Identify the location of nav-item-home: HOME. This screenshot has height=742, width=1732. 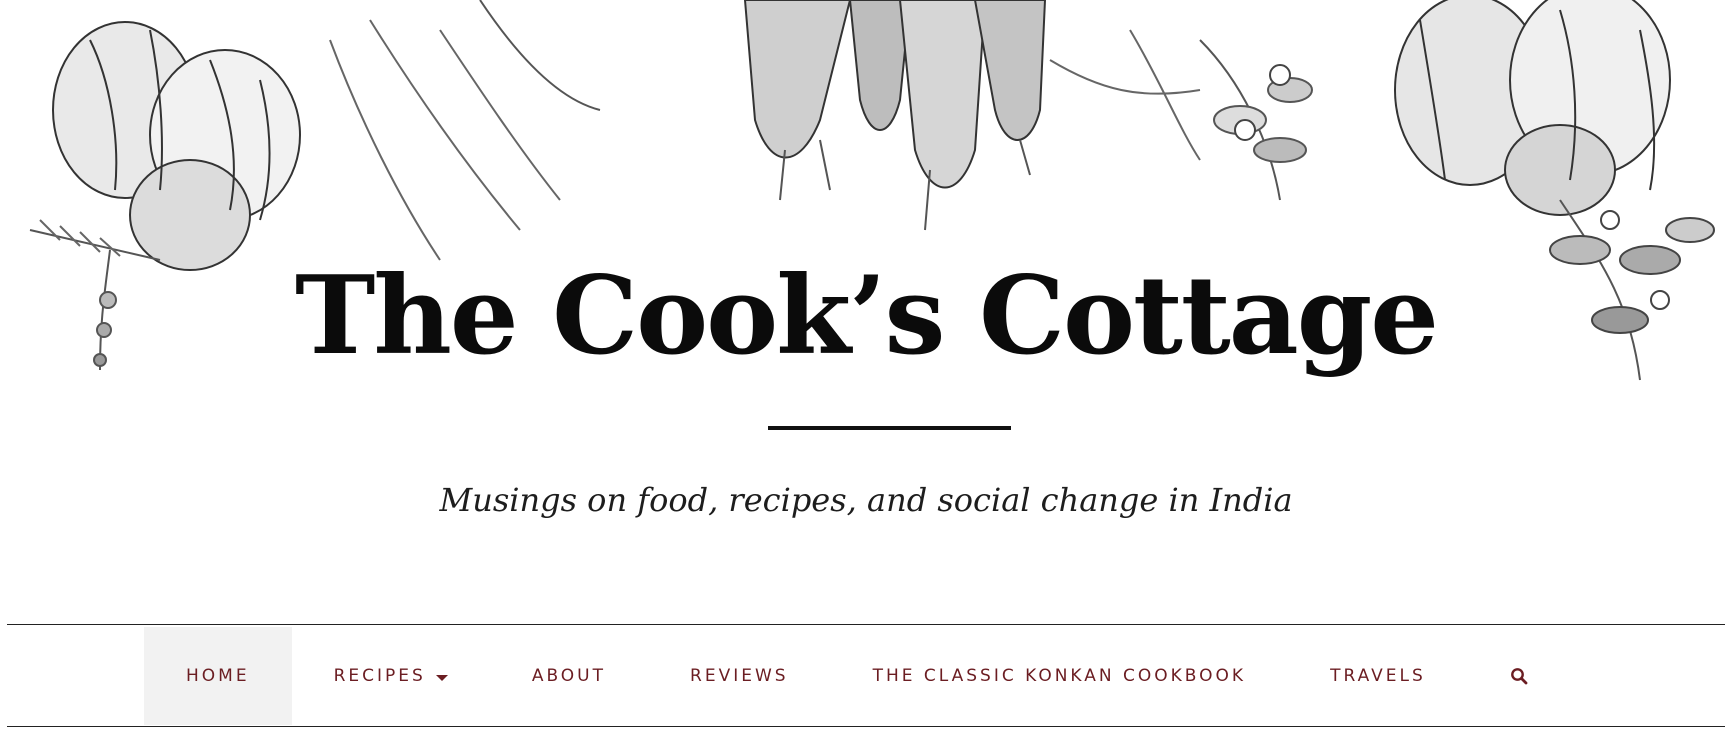
(218, 676).